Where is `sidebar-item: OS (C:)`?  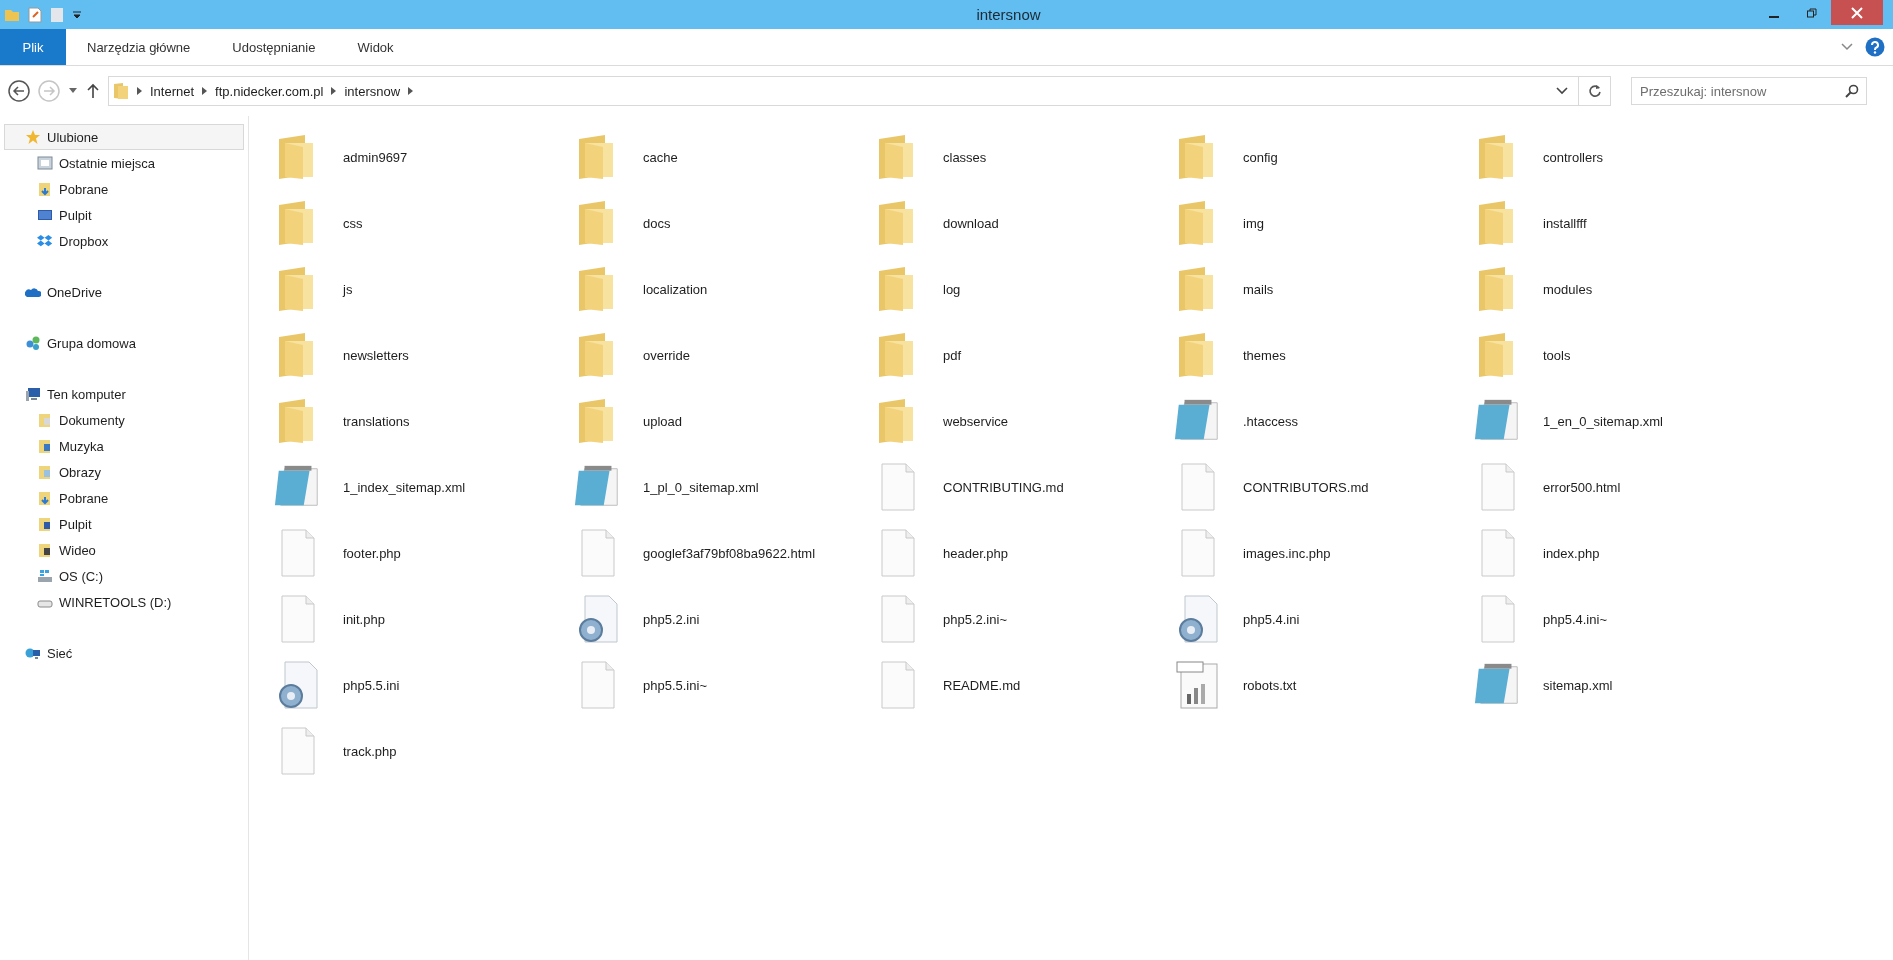 sidebar-item: OS (C:) is located at coordinates (124, 576).